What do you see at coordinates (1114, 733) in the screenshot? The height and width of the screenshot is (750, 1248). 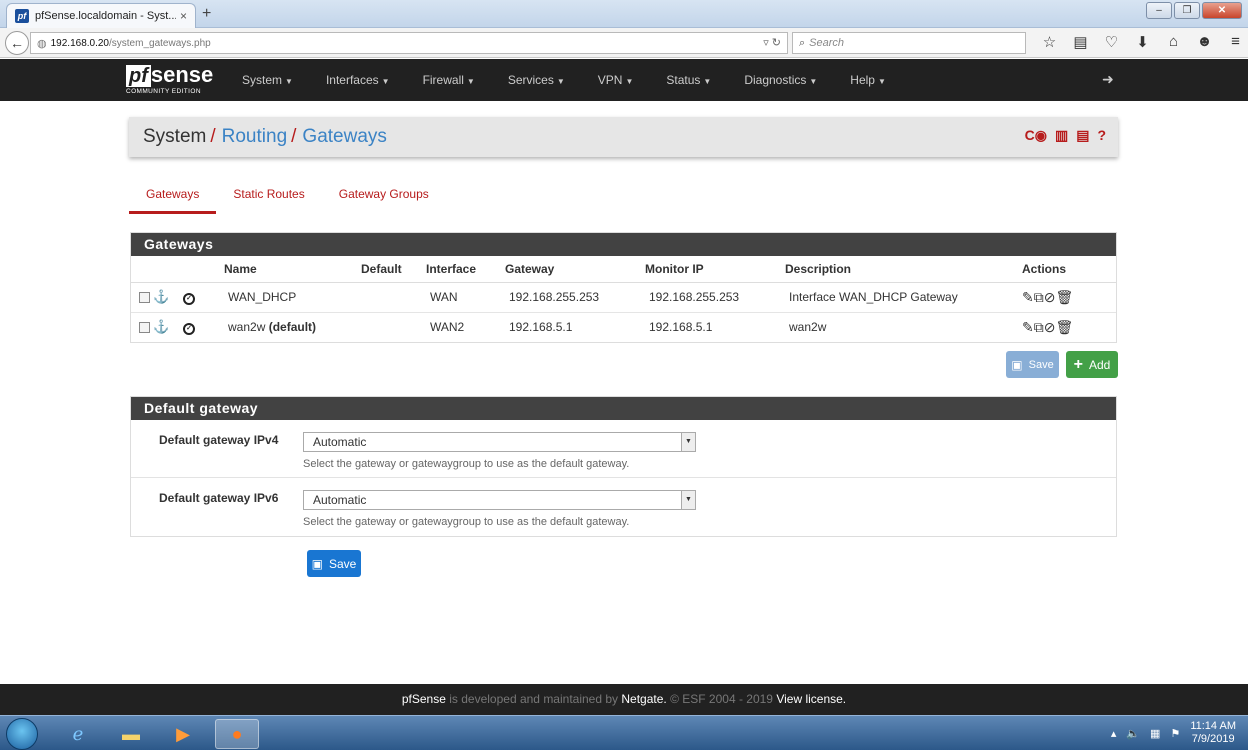 I see `tray-expand-icon: ▴` at bounding box center [1114, 733].